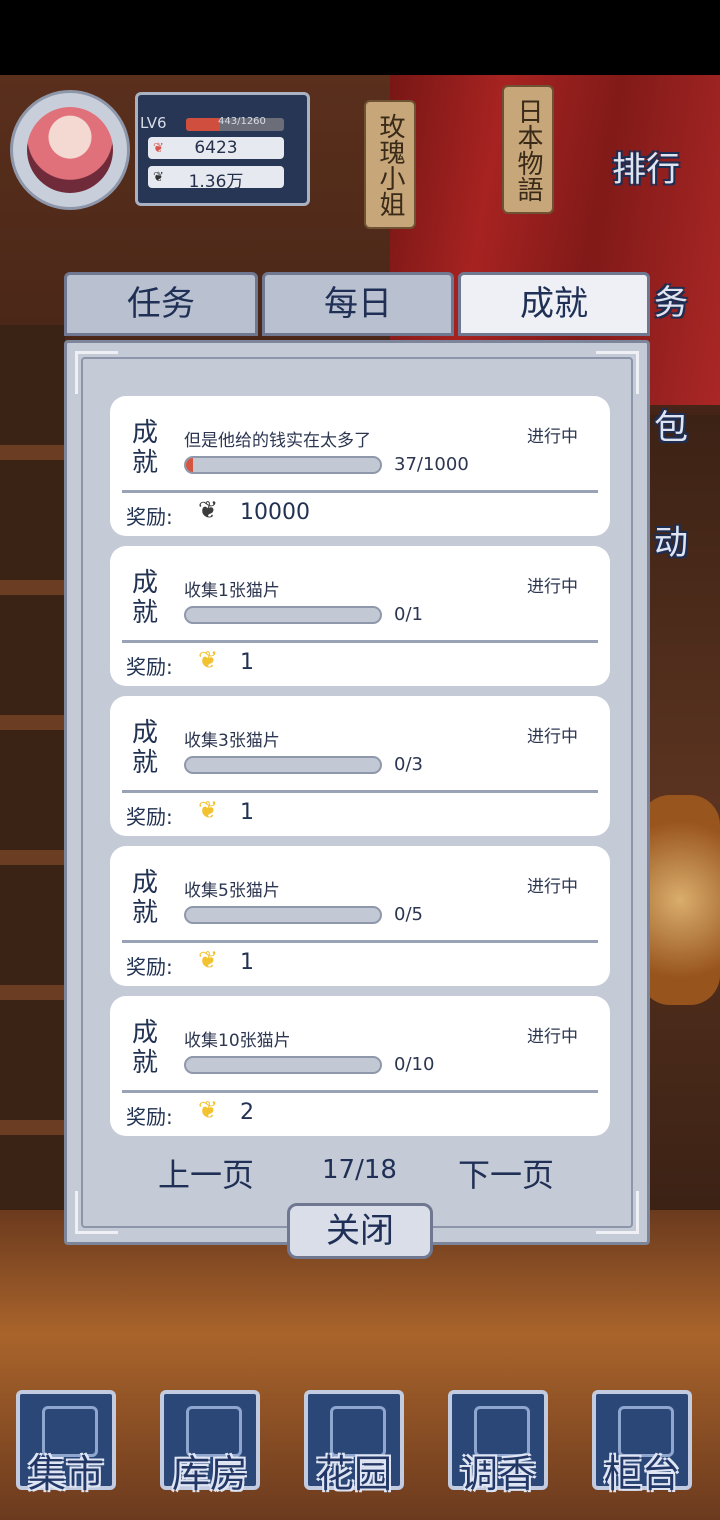 The image size is (720, 1520). What do you see at coordinates (671, 299) in the screenshot?
I see `side-task-button: 务` at bounding box center [671, 299].